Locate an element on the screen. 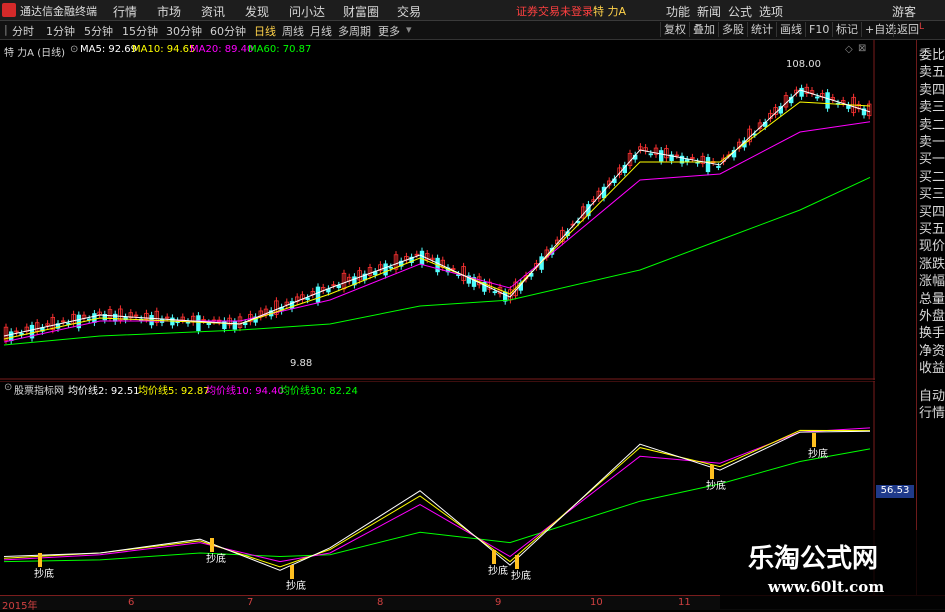 The height and width of the screenshot is (612, 945). quote-field-label: 卖一 is located at coordinates (932, 142).